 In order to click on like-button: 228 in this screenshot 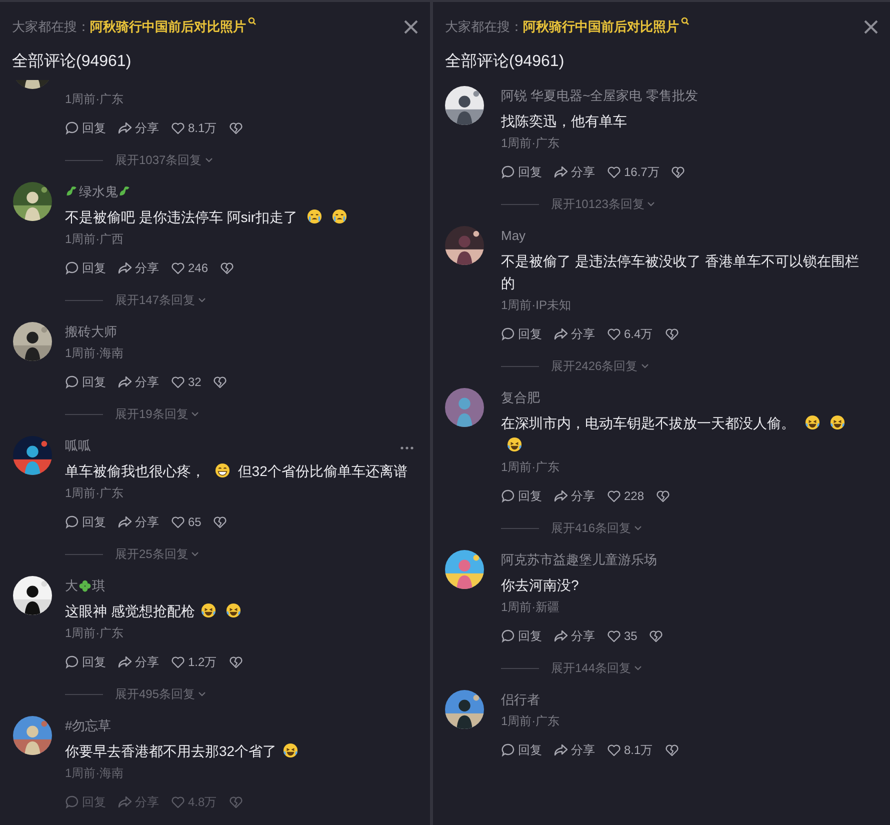, I will do `click(625, 496)`.